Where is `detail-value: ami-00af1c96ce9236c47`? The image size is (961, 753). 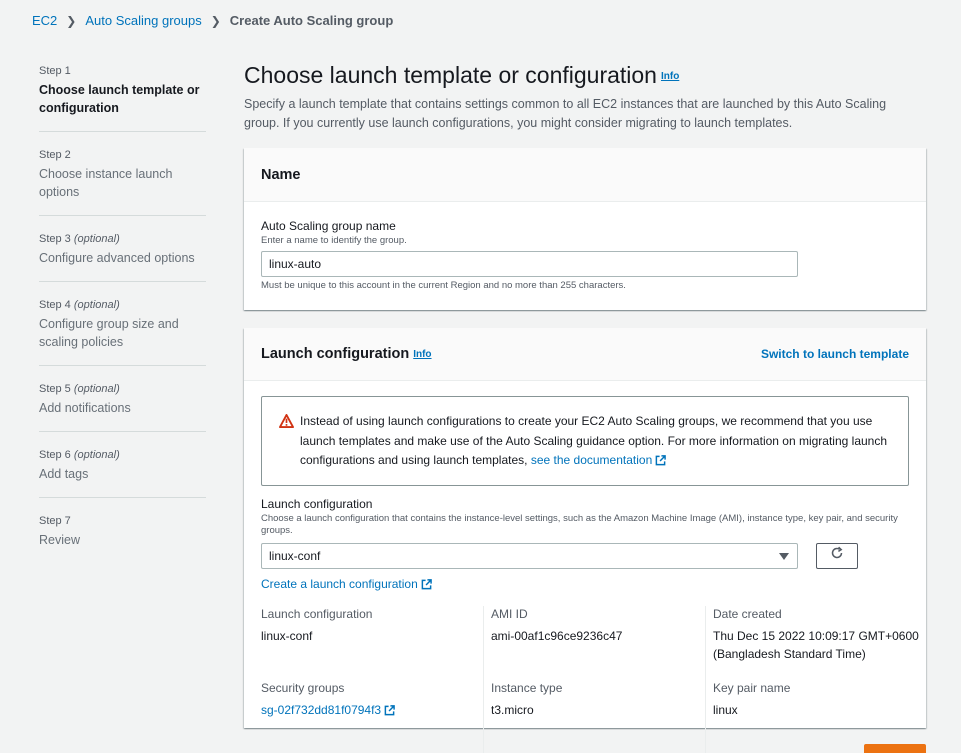
detail-value: ami-00af1c96ce9236c47 is located at coordinates (557, 635).